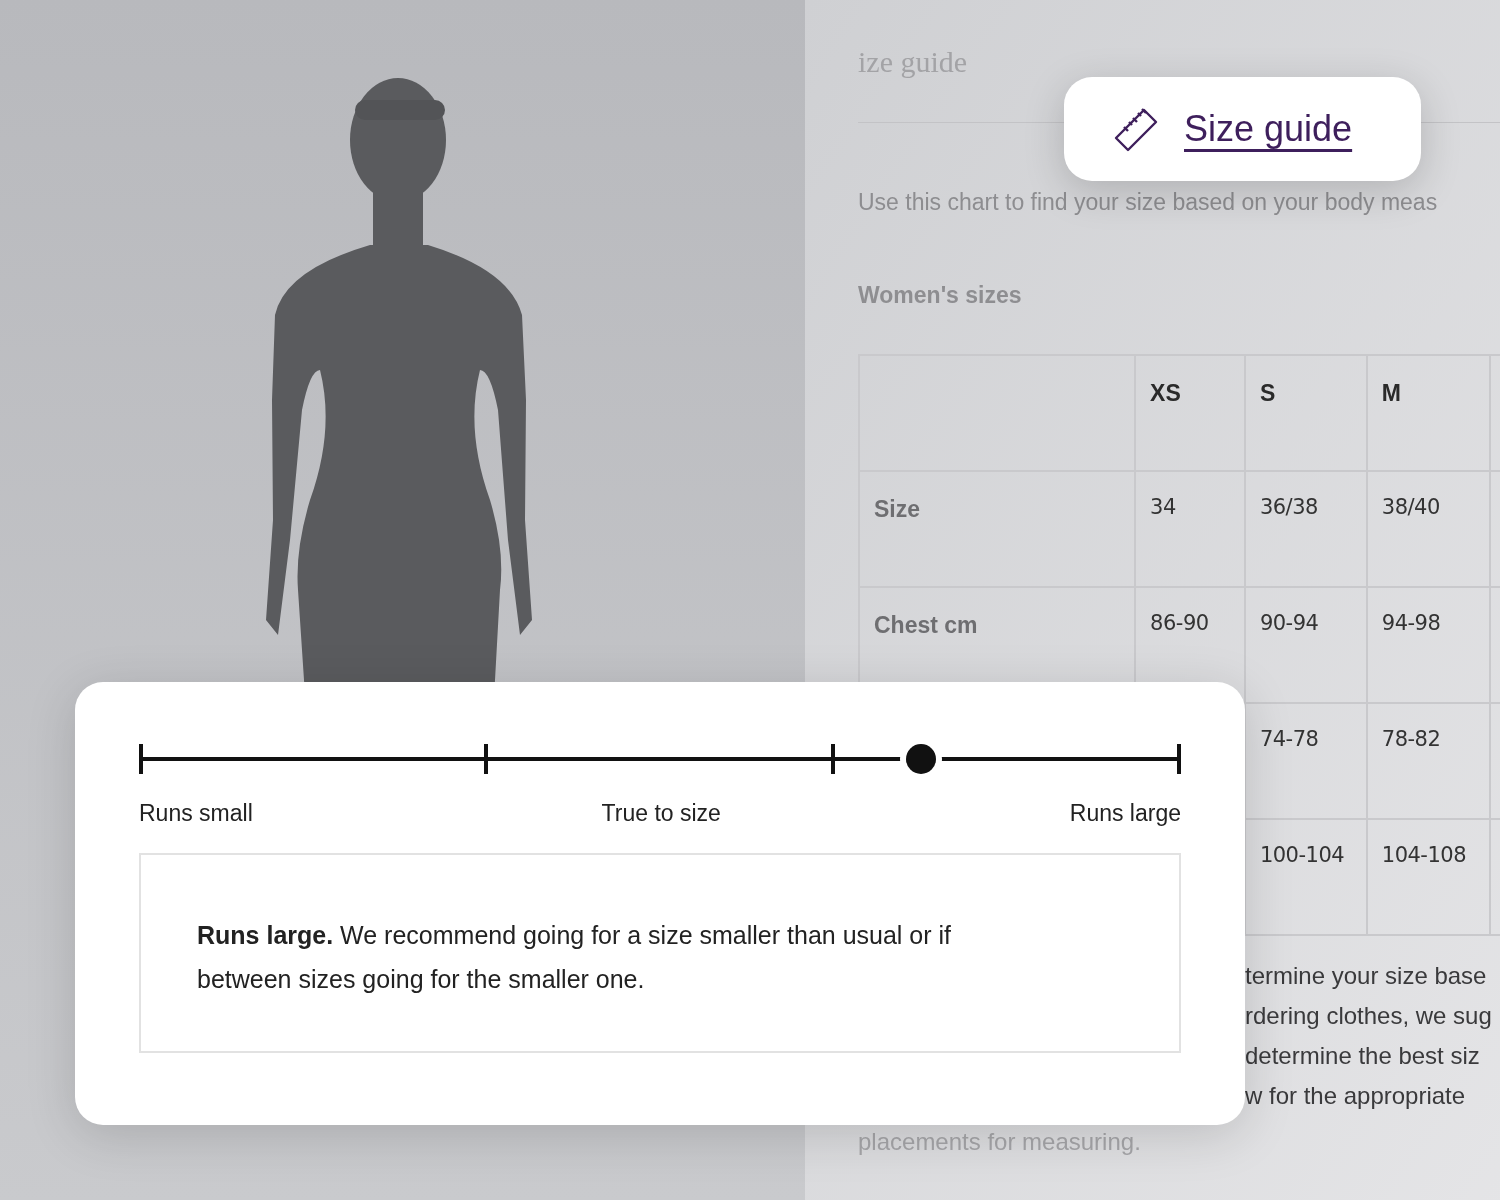 The image size is (1500, 1200). What do you see at coordinates (1428, 645) in the screenshot?
I see `table-cell: 94-98` at bounding box center [1428, 645].